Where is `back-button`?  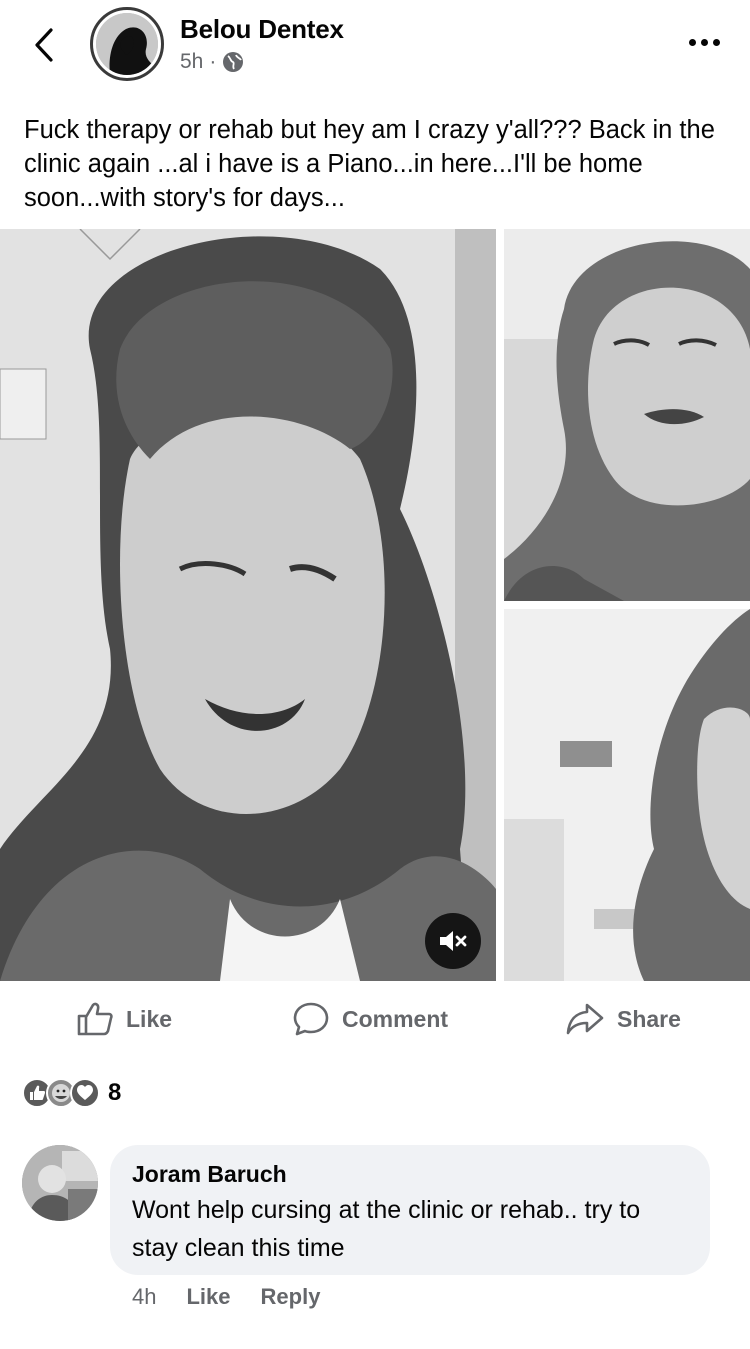 back-button is located at coordinates (44, 45).